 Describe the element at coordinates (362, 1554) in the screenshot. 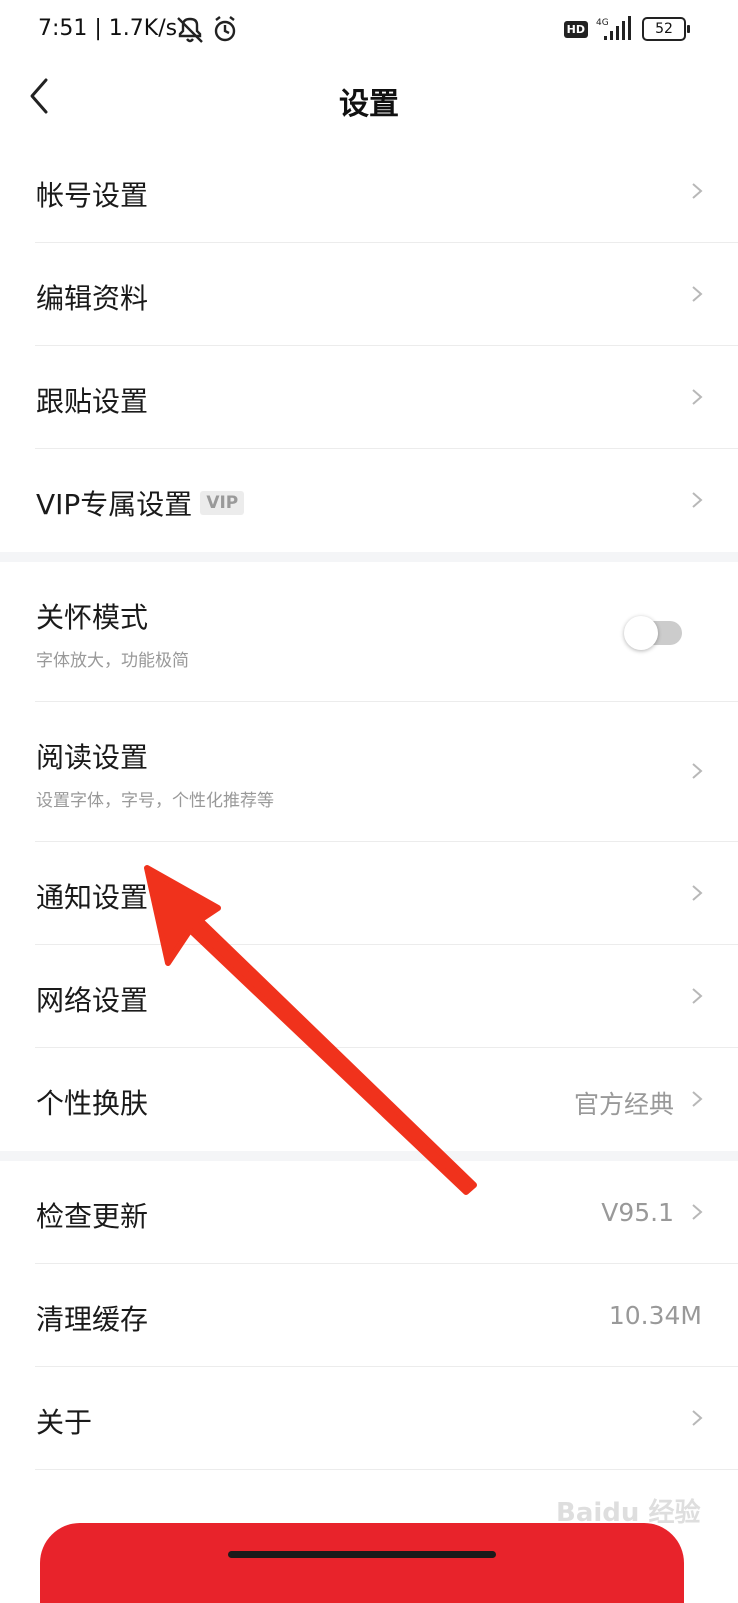

I see `home-indicator` at that location.